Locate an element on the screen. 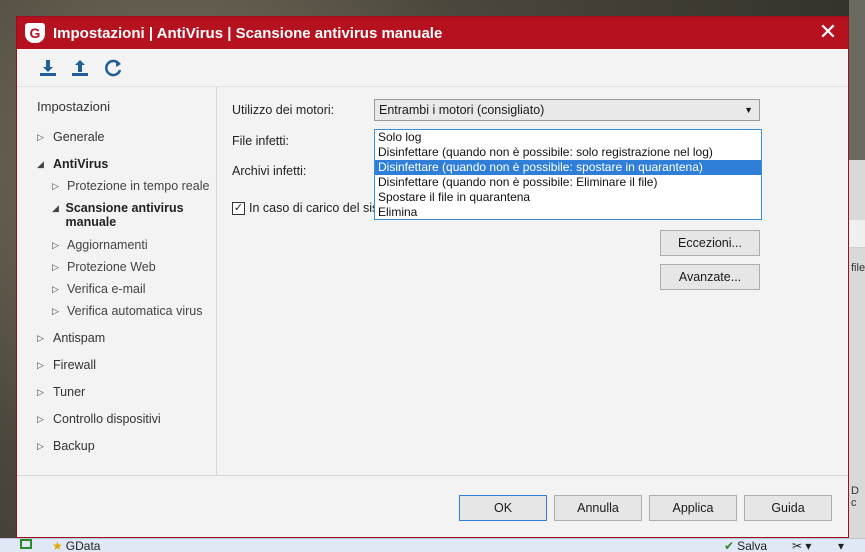  sidebar-subitem-verifica-automatica: ▷ Verifica automatica virus is located at coordinates (132, 311).